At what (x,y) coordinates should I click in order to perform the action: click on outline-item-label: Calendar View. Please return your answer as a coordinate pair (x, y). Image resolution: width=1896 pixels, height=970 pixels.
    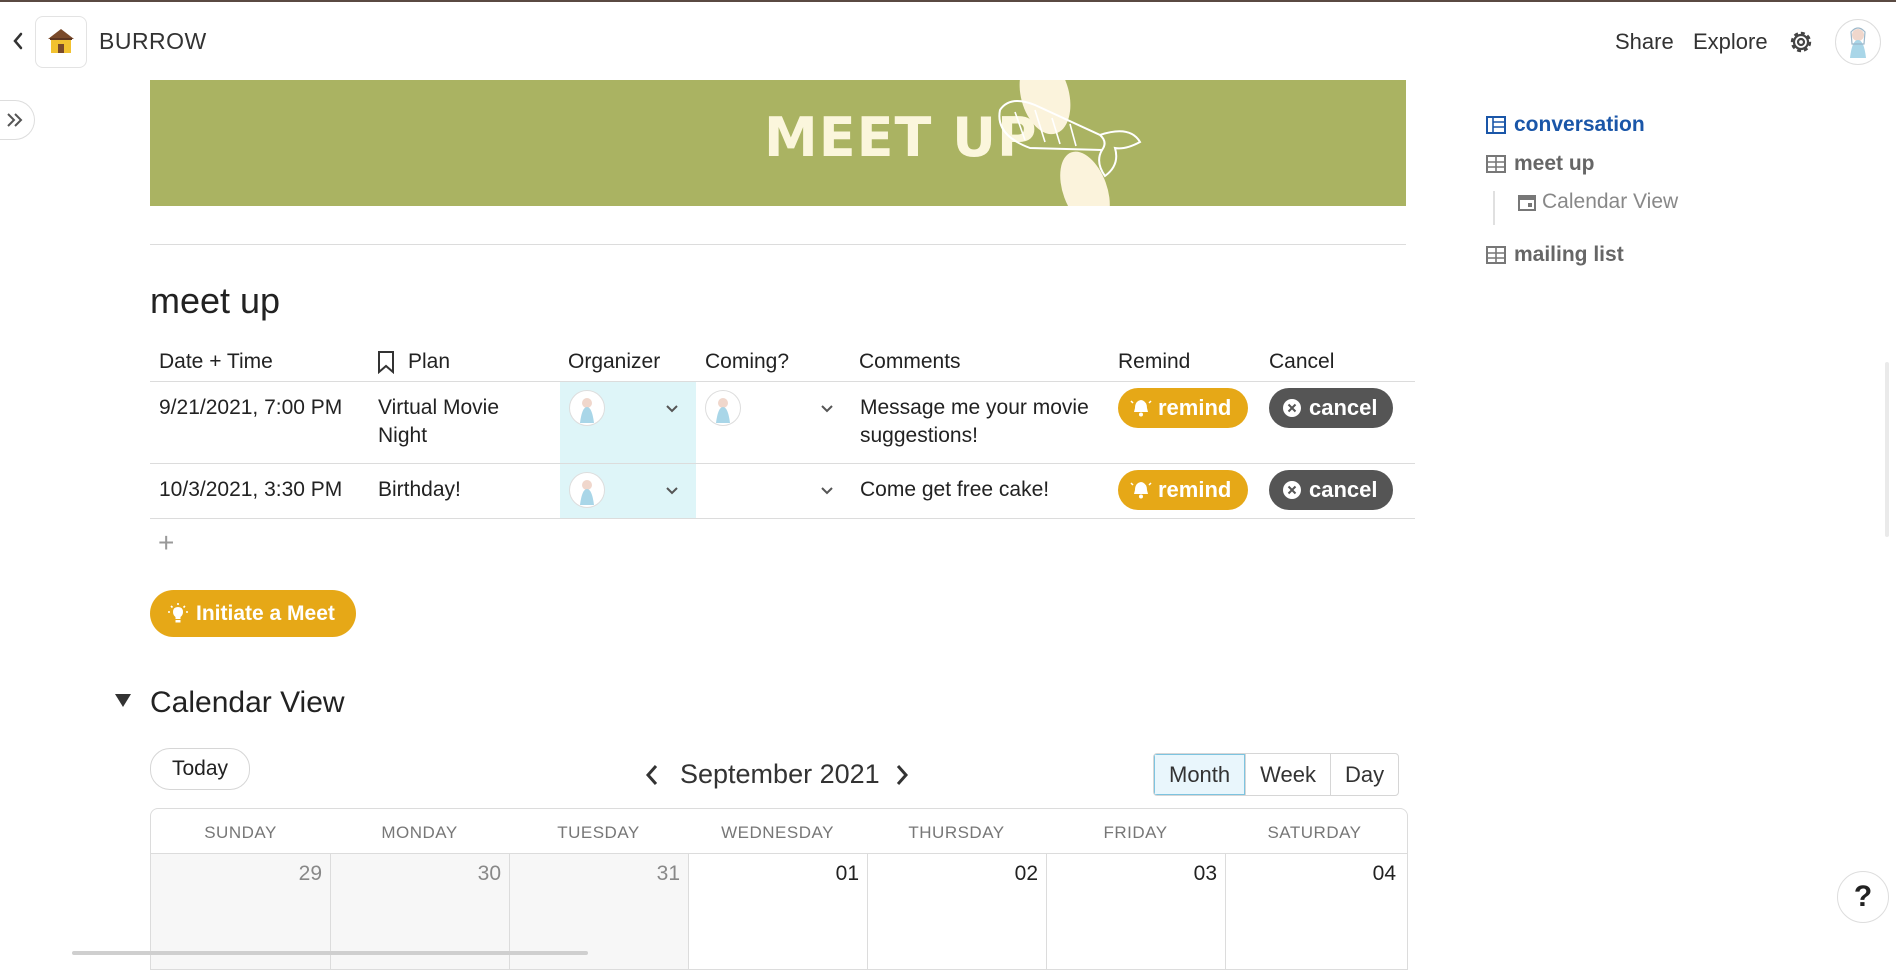
    Looking at the image, I should click on (1610, 201).